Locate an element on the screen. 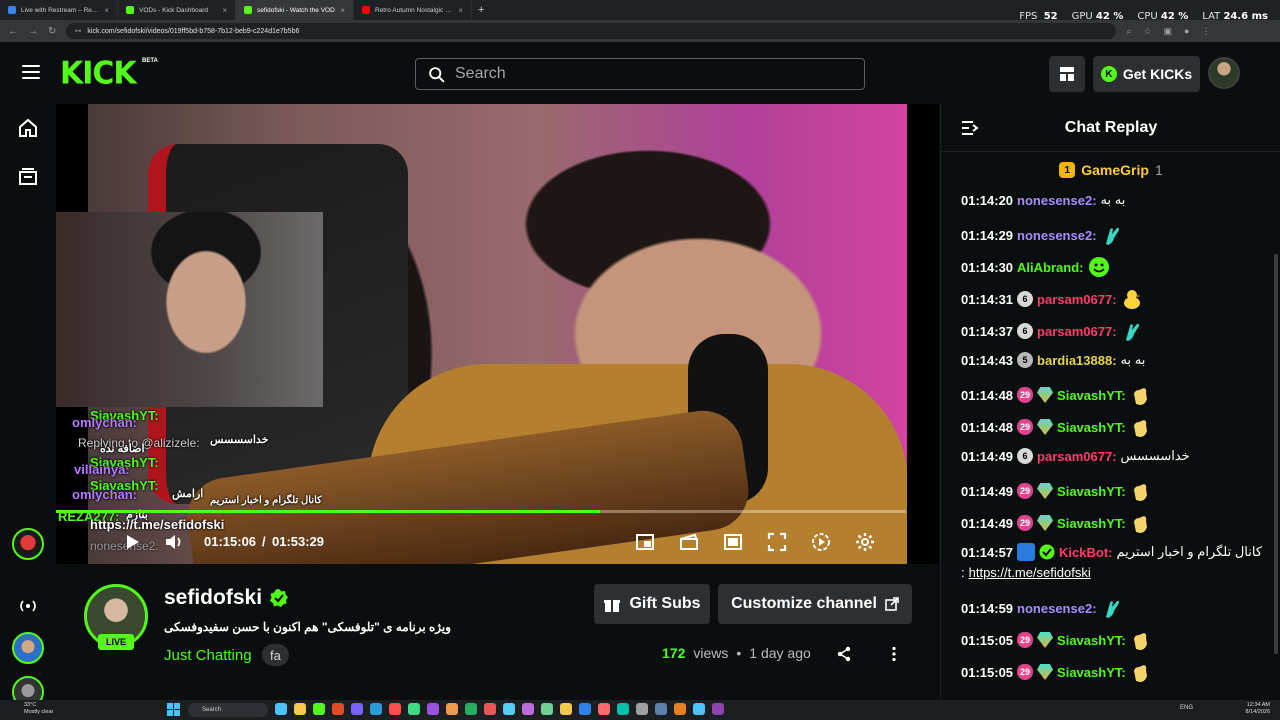 Image resolution: width=1280 pixels, height=720 pixels. taskbar-search-label: Search is located at coordinates (212, 710).